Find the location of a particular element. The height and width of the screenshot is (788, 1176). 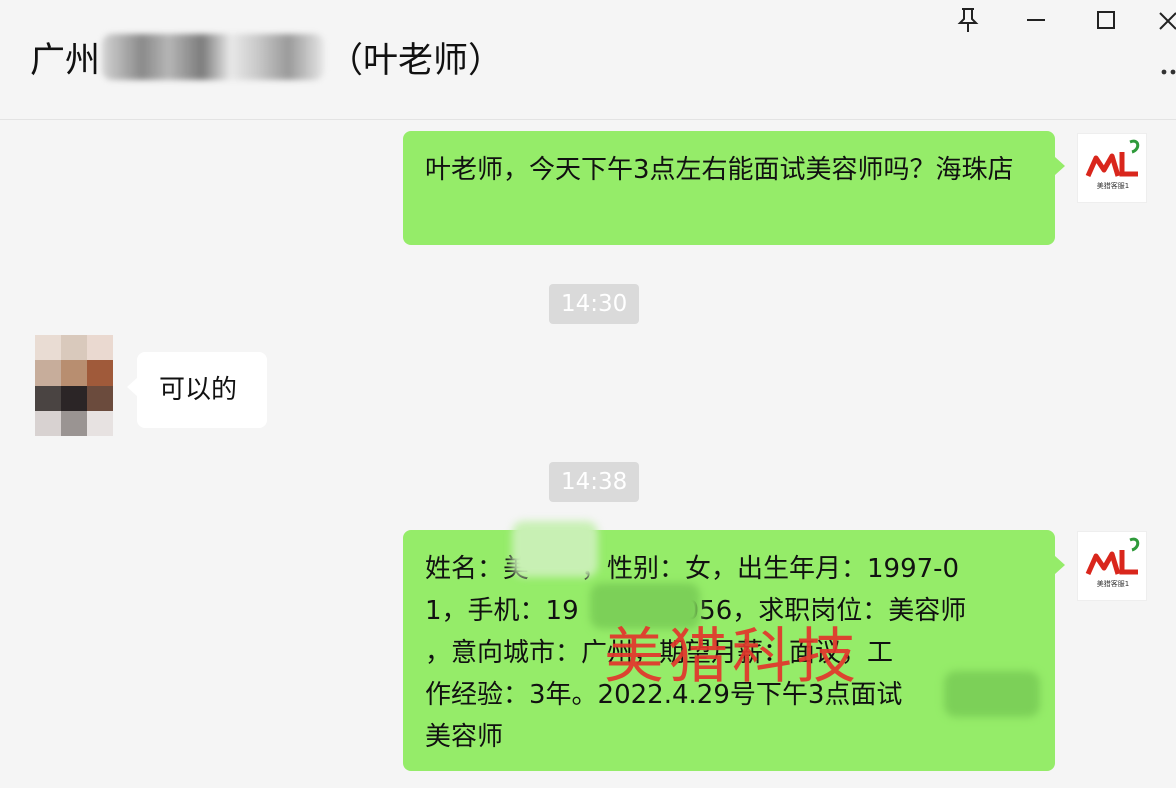

maximize-icon is located at coordinates (1106, 20).